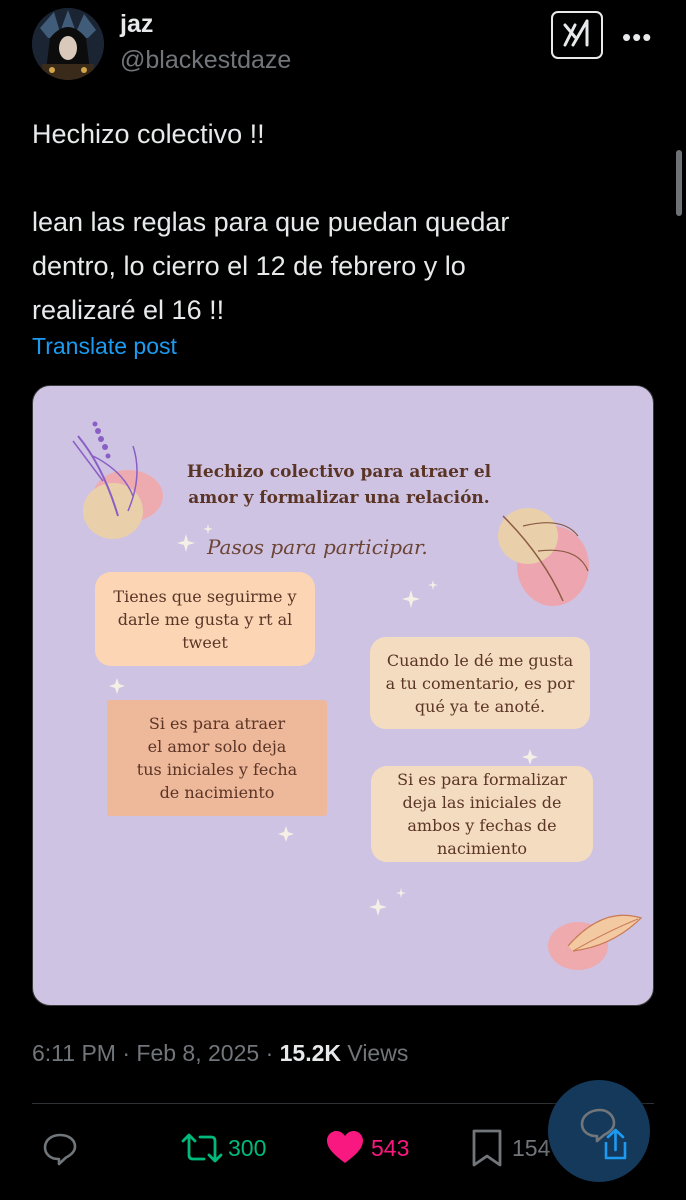 Image resolution: width=686 pixels, height=1200 pixels. What do you see at coordinates (74, 1053) in the screenshot?
I see `post-time: 6:11 PM` at bounding box center [74, 1053].